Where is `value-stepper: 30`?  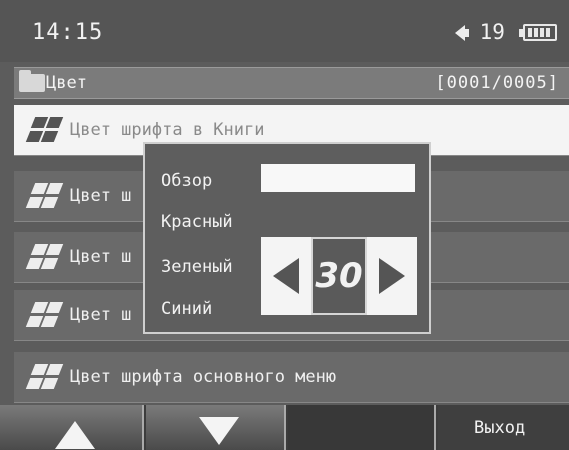 value-stepper: 30 is located at coordinates (339, 276).